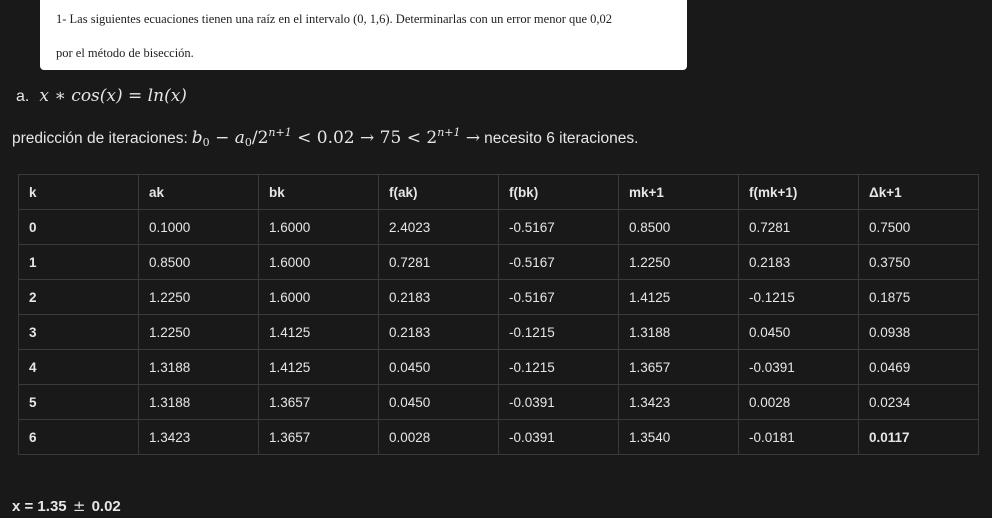 Image resolution: width=992 pixels, height=518 pixels. What do you see at coordinates (78, 437) in the screenshot?
I see `cell-k: 6` at bounding box center [78, 437].